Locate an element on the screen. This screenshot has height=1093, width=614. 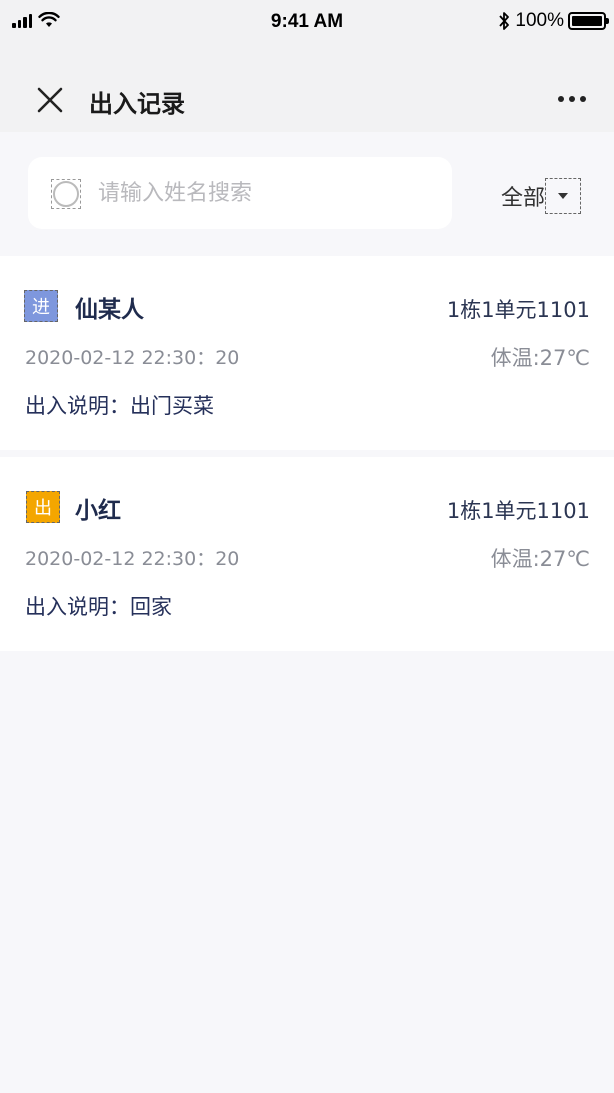
battery-percentage: 100% is located at coordinates (539, 20).